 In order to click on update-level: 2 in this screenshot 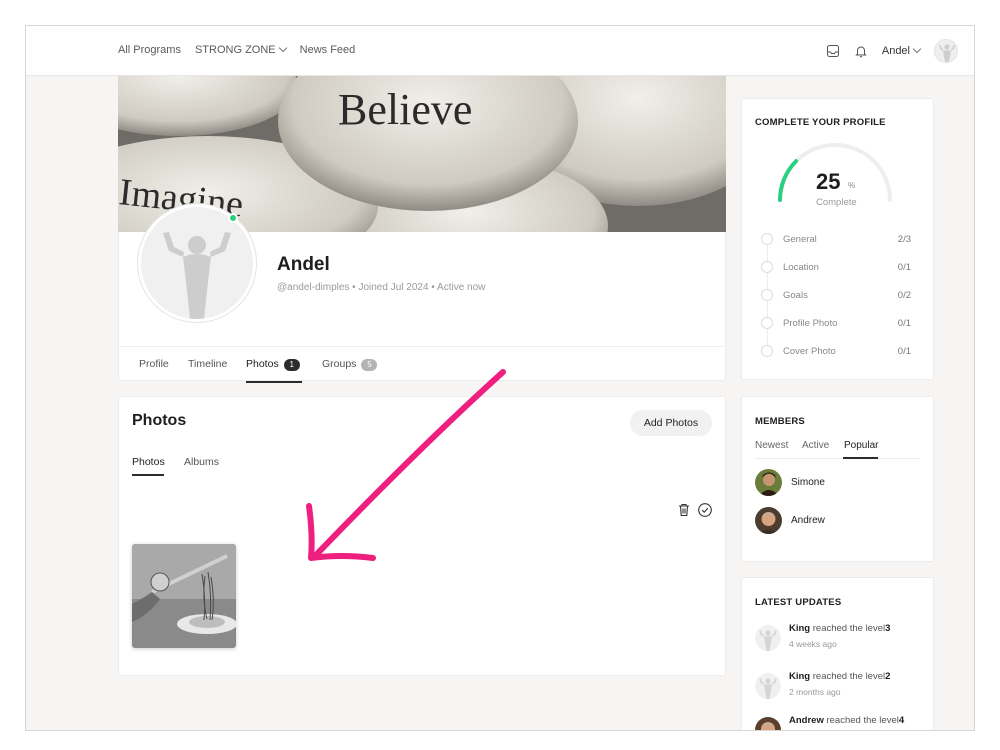, I will do `click(888, 676)`.